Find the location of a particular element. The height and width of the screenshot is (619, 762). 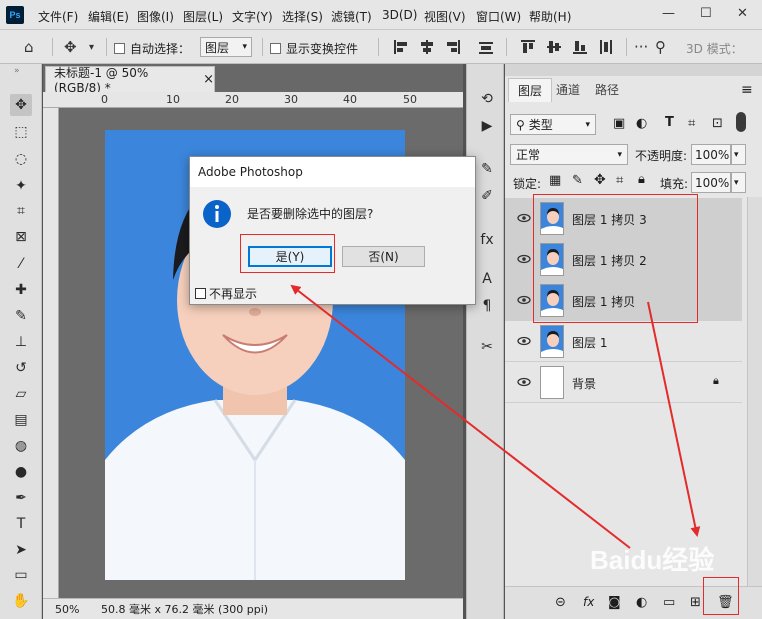

watermark: Baidu经验 is located at coordinates (652, 560).